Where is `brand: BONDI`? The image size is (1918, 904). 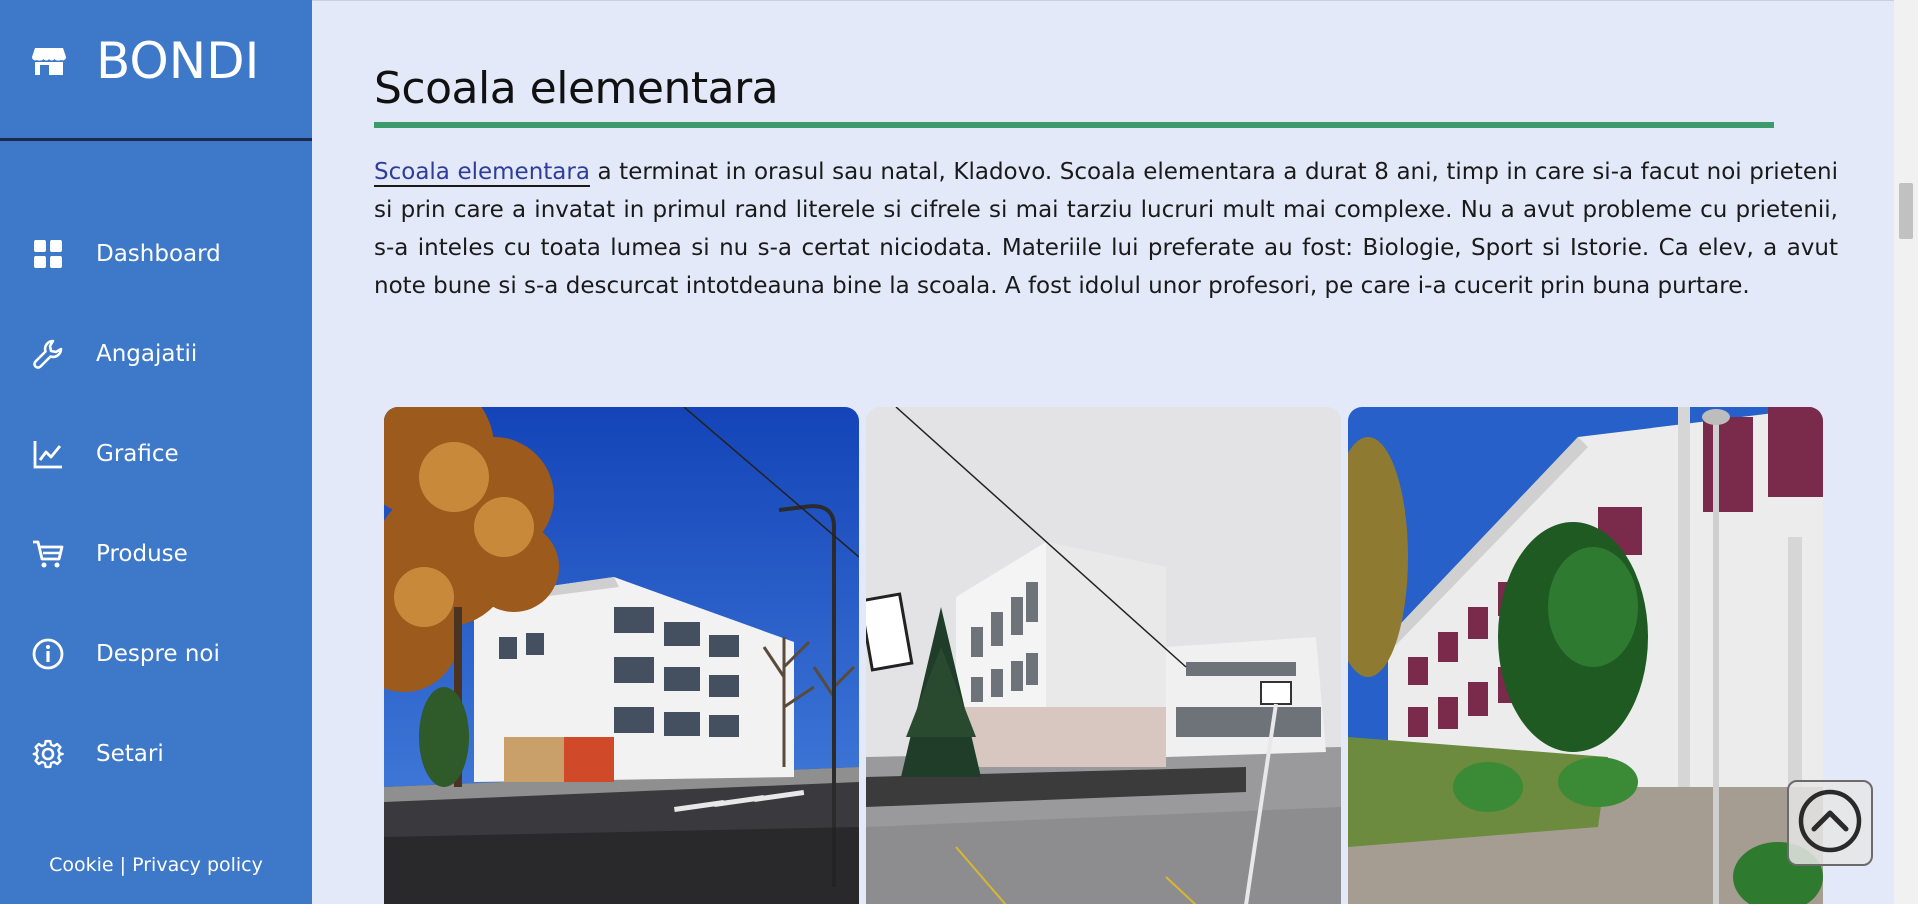
brand: BONDI is located at coordinates (156, 70).